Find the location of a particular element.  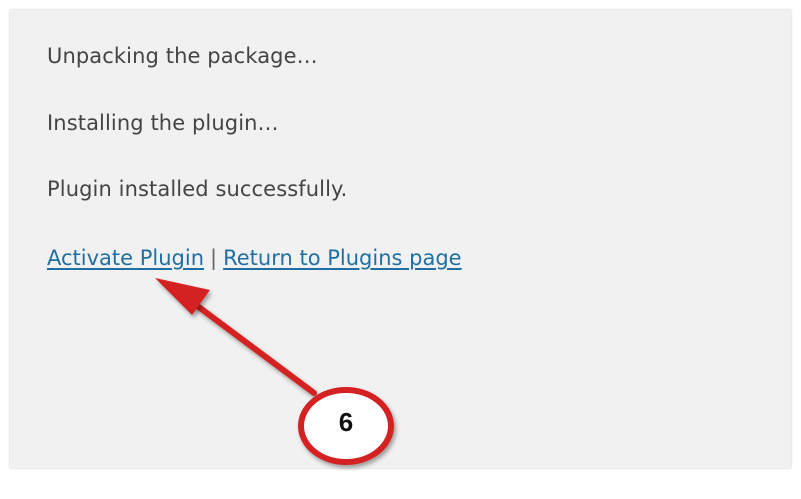

success-message: Plugin installed successfully. is located at coordinates (197, 189).